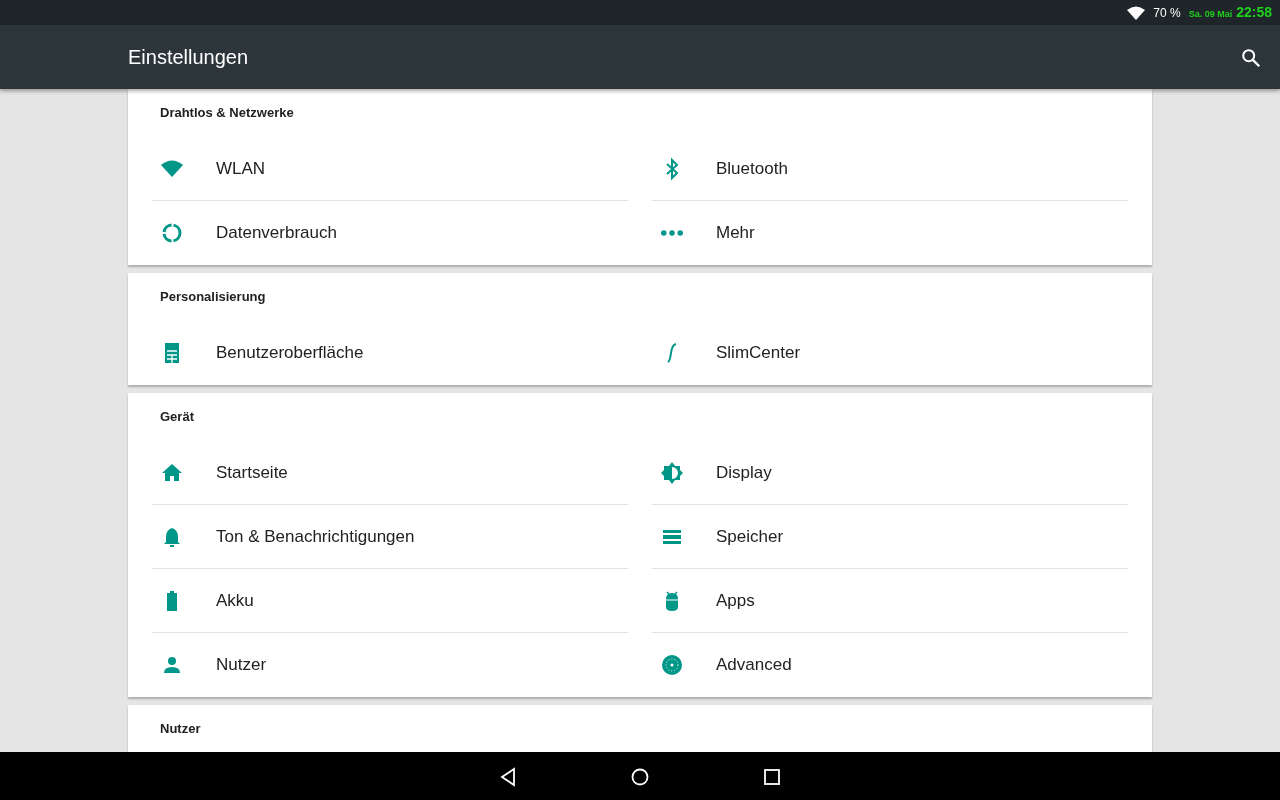  Describe the element at coordinates (390, 665) in the screenshot. I see `settings-item: Nutzer` at that location.